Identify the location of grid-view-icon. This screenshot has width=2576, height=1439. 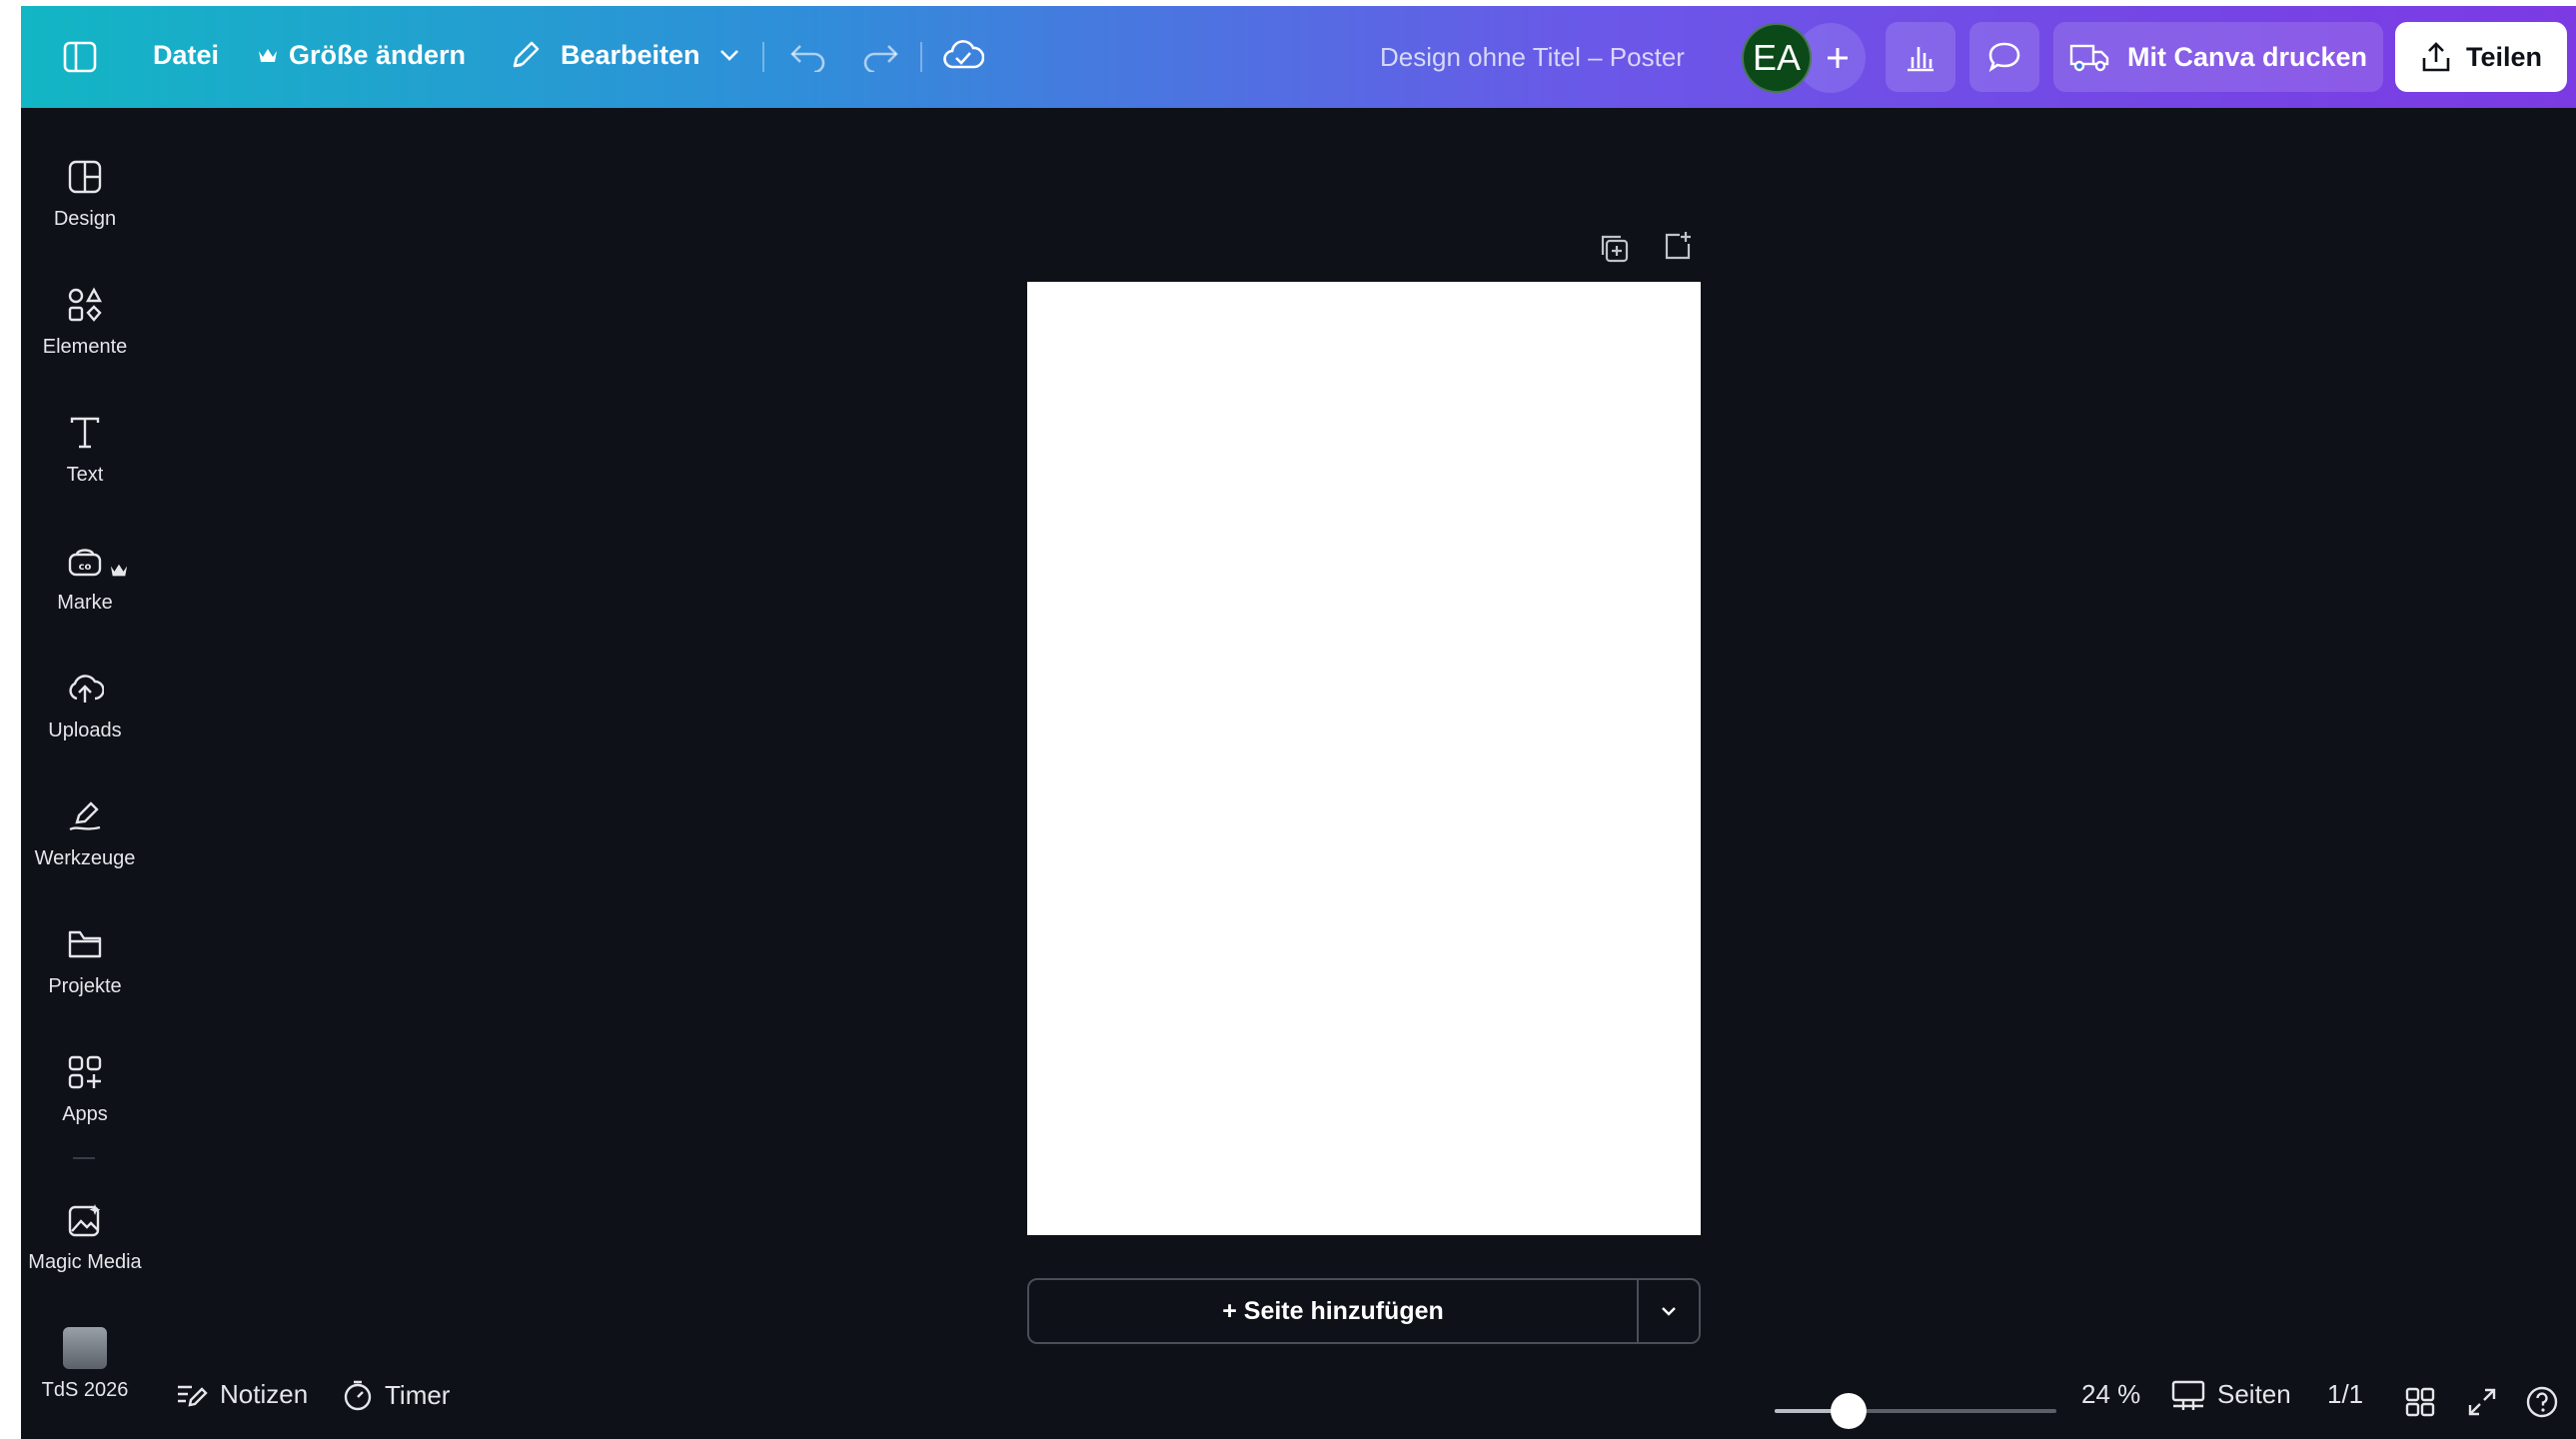
(2420, 1402).